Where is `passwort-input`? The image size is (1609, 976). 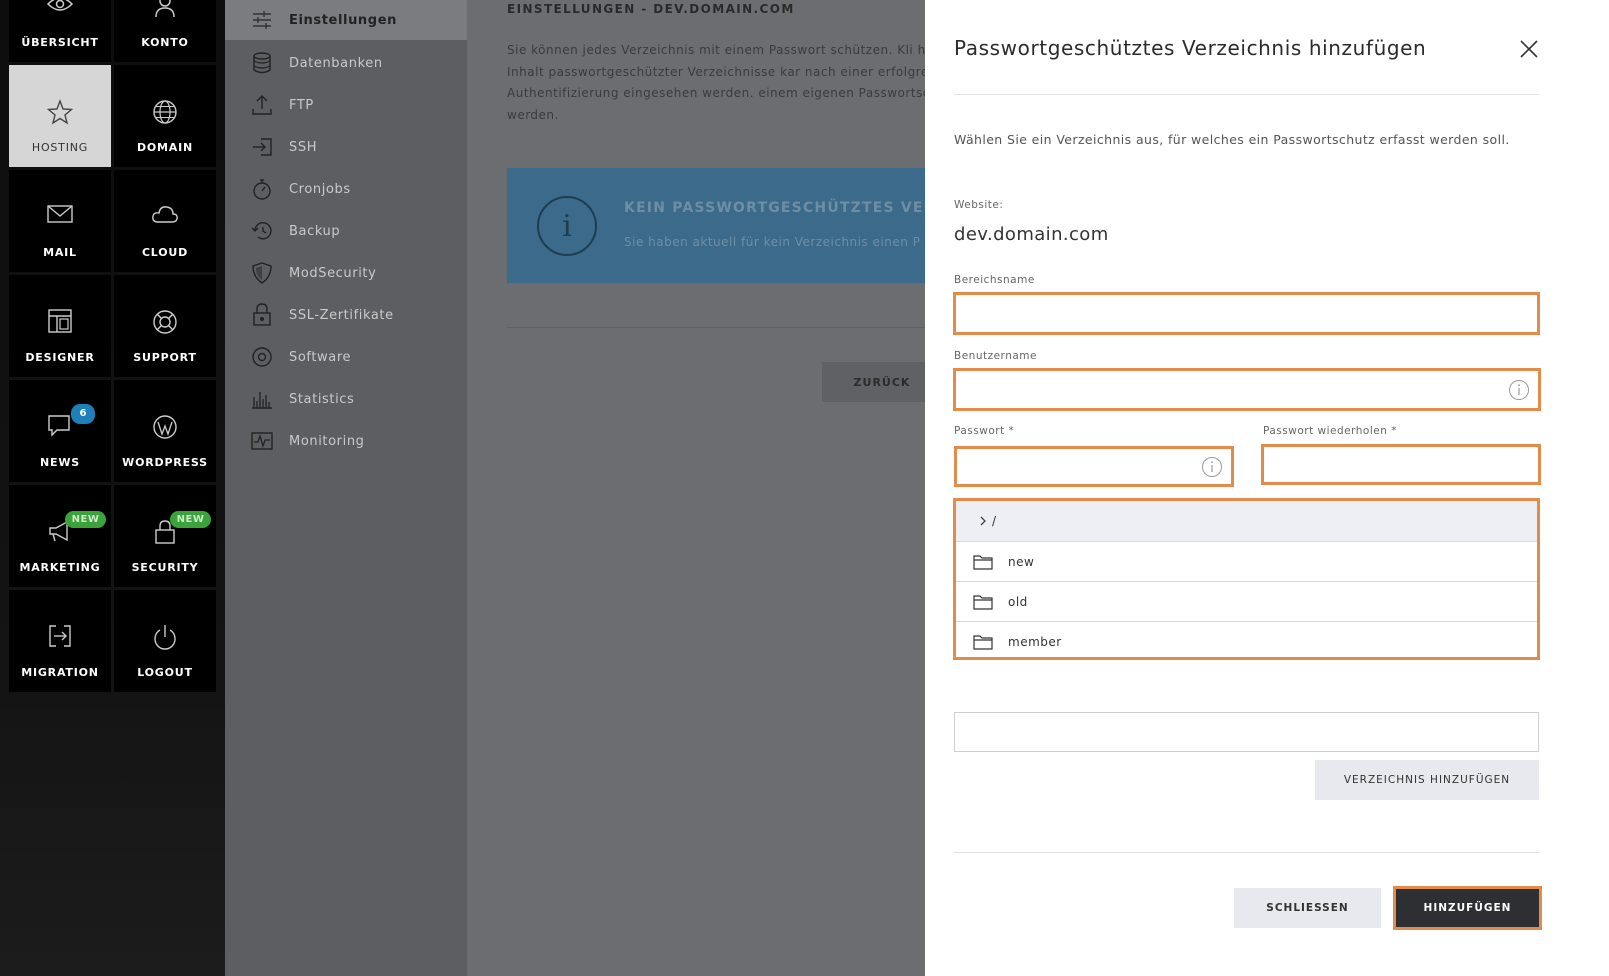 passwort-input is located at coordinates (1094, 466).